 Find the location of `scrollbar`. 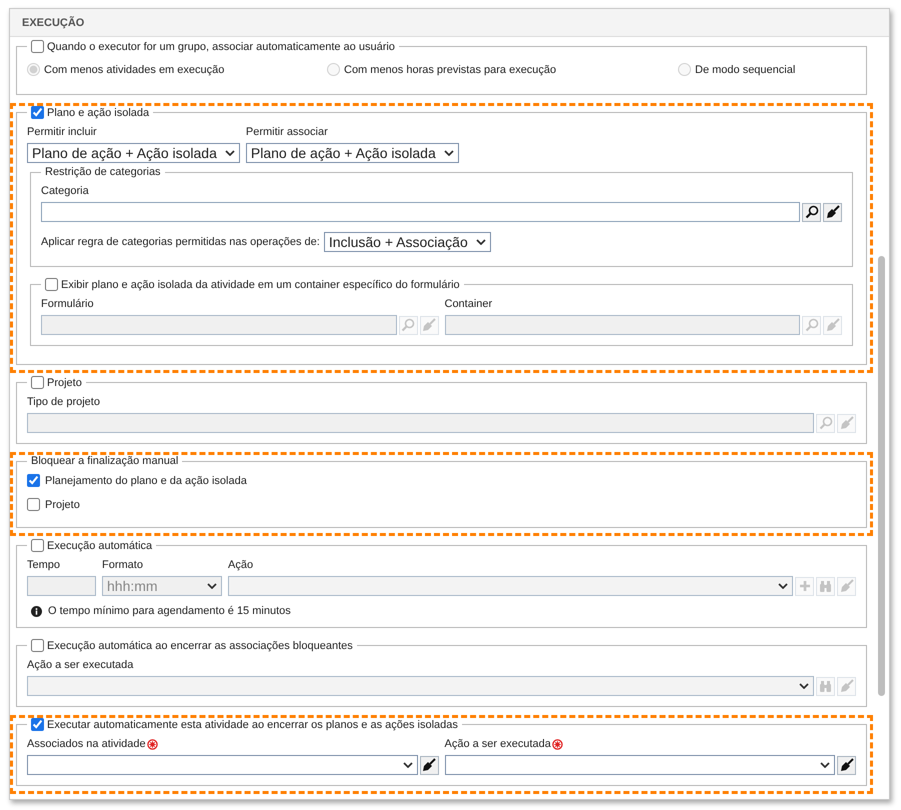

scrollbar is located at coordinates (881, 476).